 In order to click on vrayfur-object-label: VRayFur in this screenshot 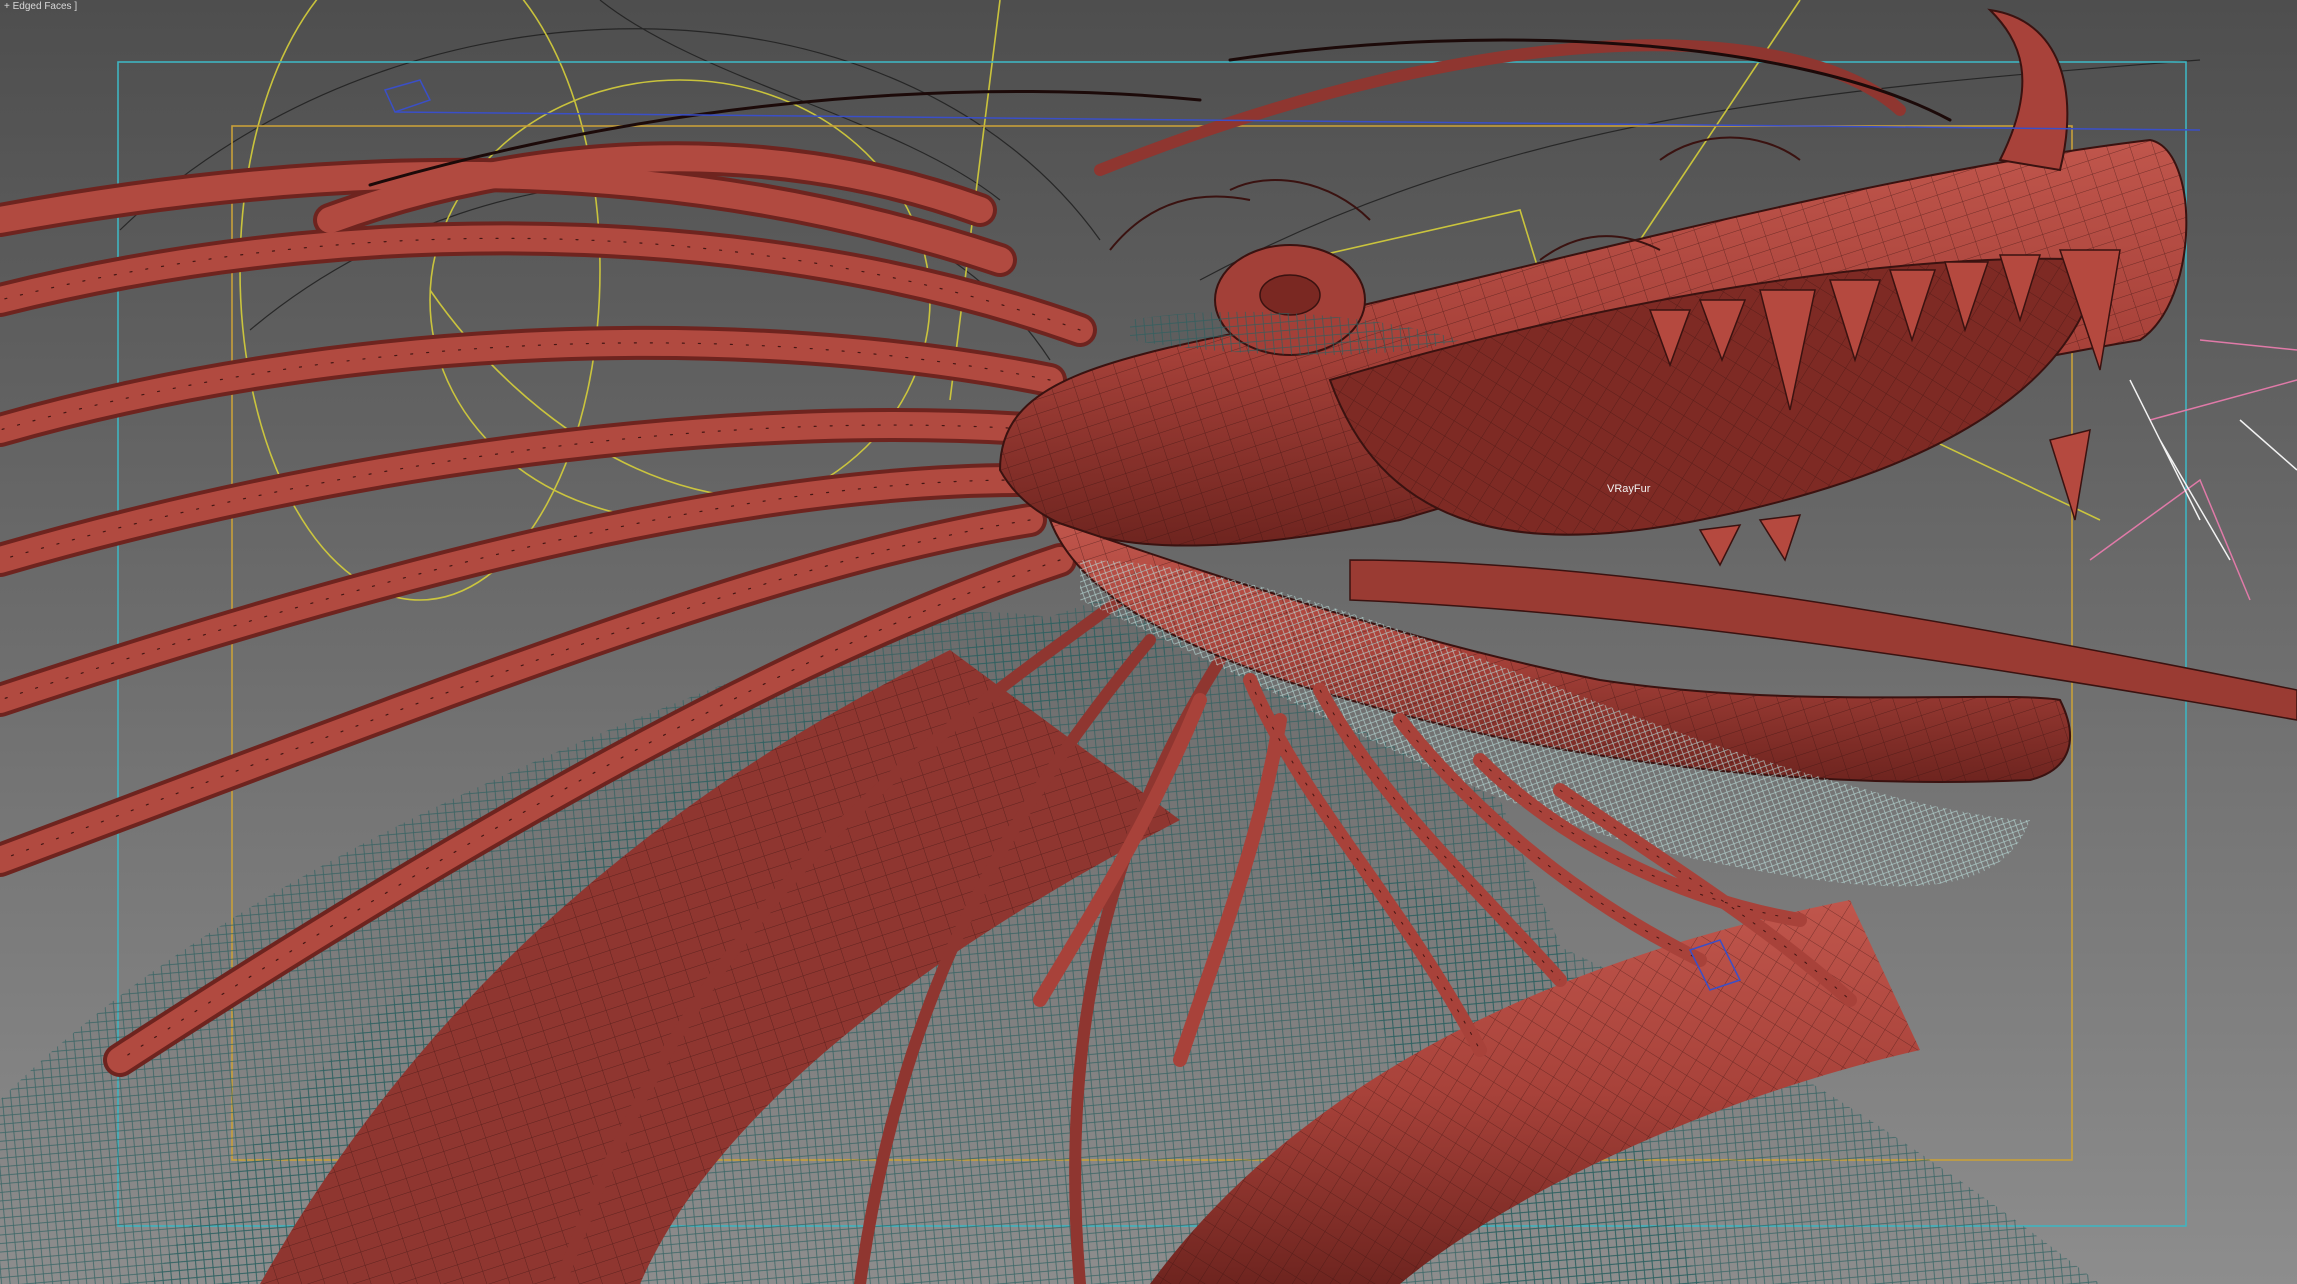, I will do `click(1628, 489)`.